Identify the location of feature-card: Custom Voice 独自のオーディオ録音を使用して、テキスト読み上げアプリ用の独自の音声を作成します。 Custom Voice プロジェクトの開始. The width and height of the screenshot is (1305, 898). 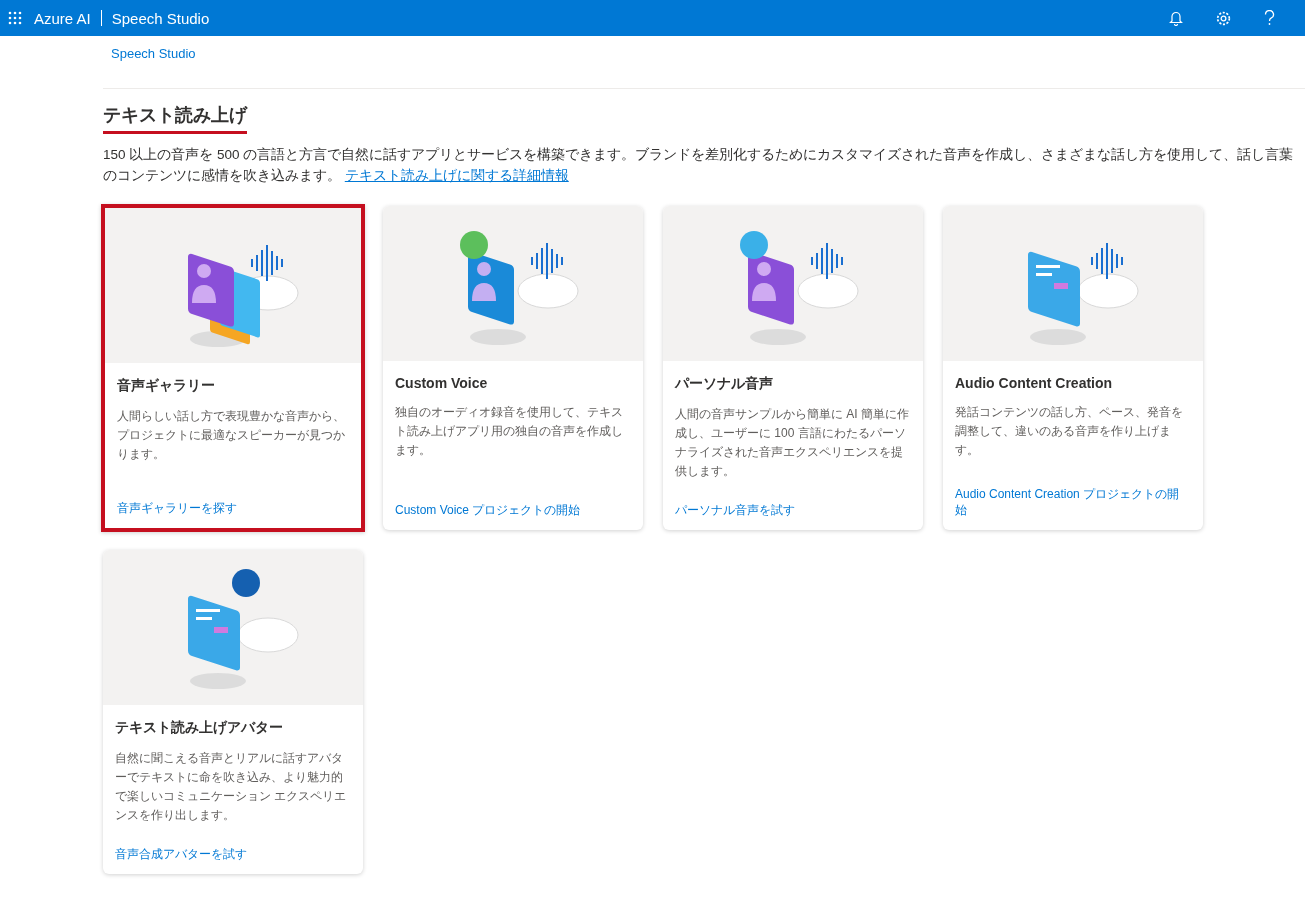
(513, 368).